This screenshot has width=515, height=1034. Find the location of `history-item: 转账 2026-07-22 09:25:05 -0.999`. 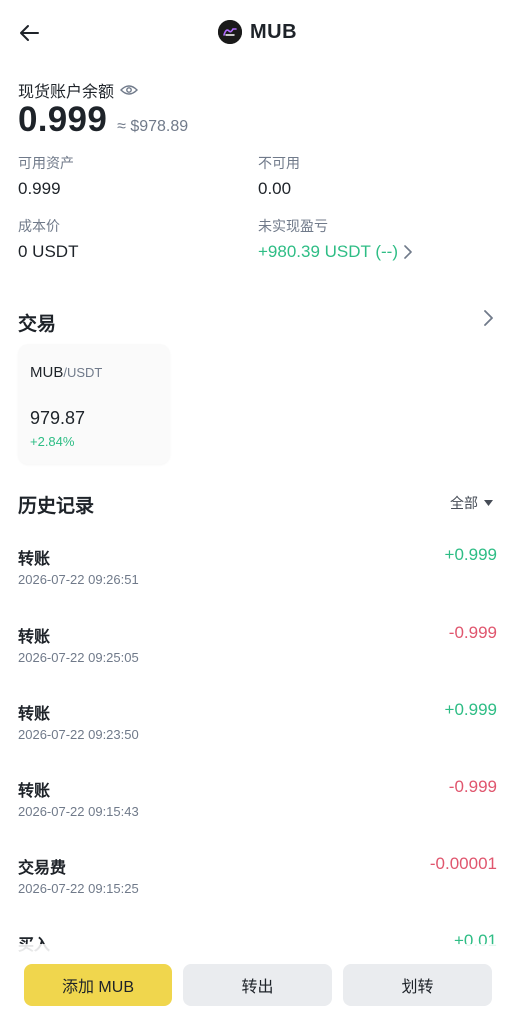

history-item: 转账 2026-07-22 09:25:05 -0.999 is located at coordinates (257, 648).